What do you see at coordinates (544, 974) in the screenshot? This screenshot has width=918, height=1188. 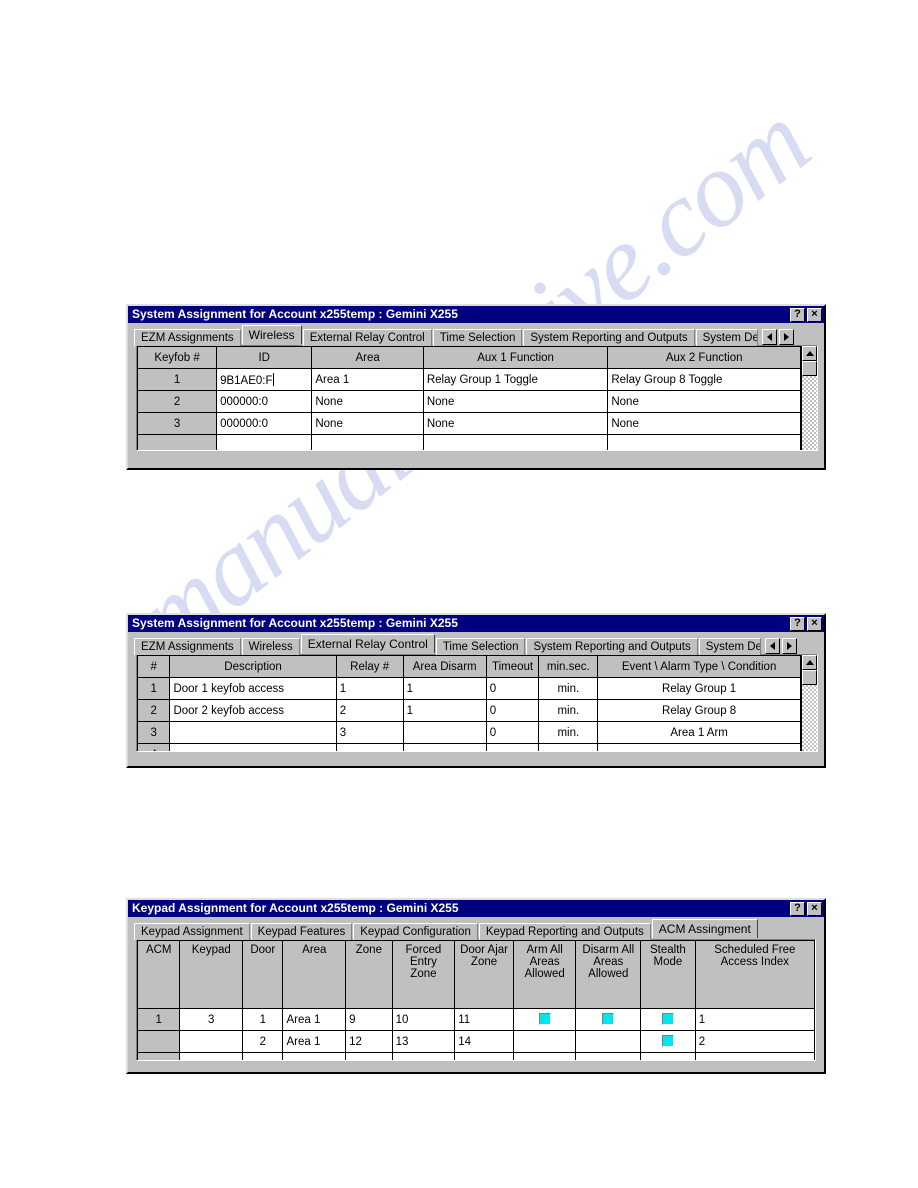 I see `col-arm-all-areas-allowed: Arm All Areas Allowed` at bounding box center [544, 974].